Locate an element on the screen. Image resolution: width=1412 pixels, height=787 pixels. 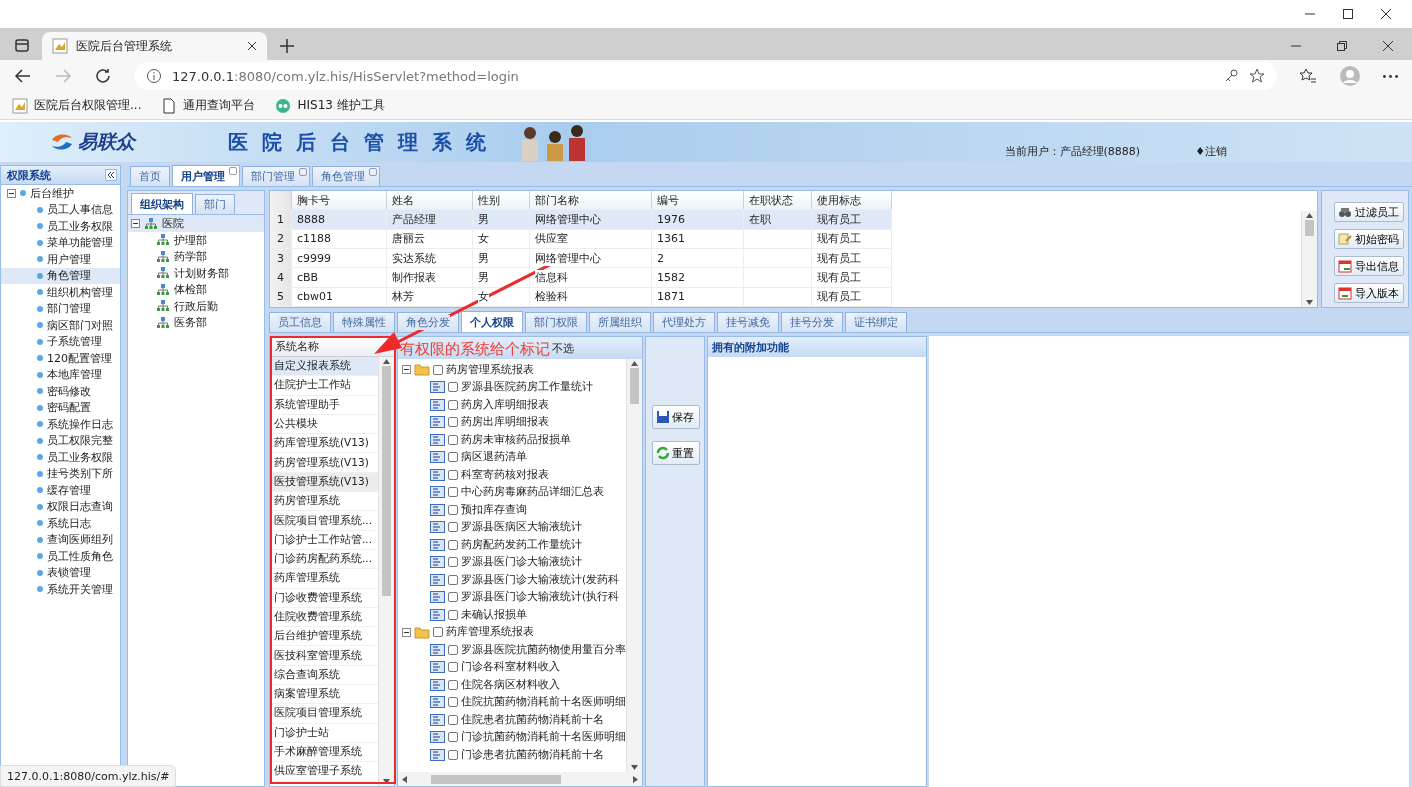
bookmark-link: HIS13 维护工具 is located at coordinates (341, 105).